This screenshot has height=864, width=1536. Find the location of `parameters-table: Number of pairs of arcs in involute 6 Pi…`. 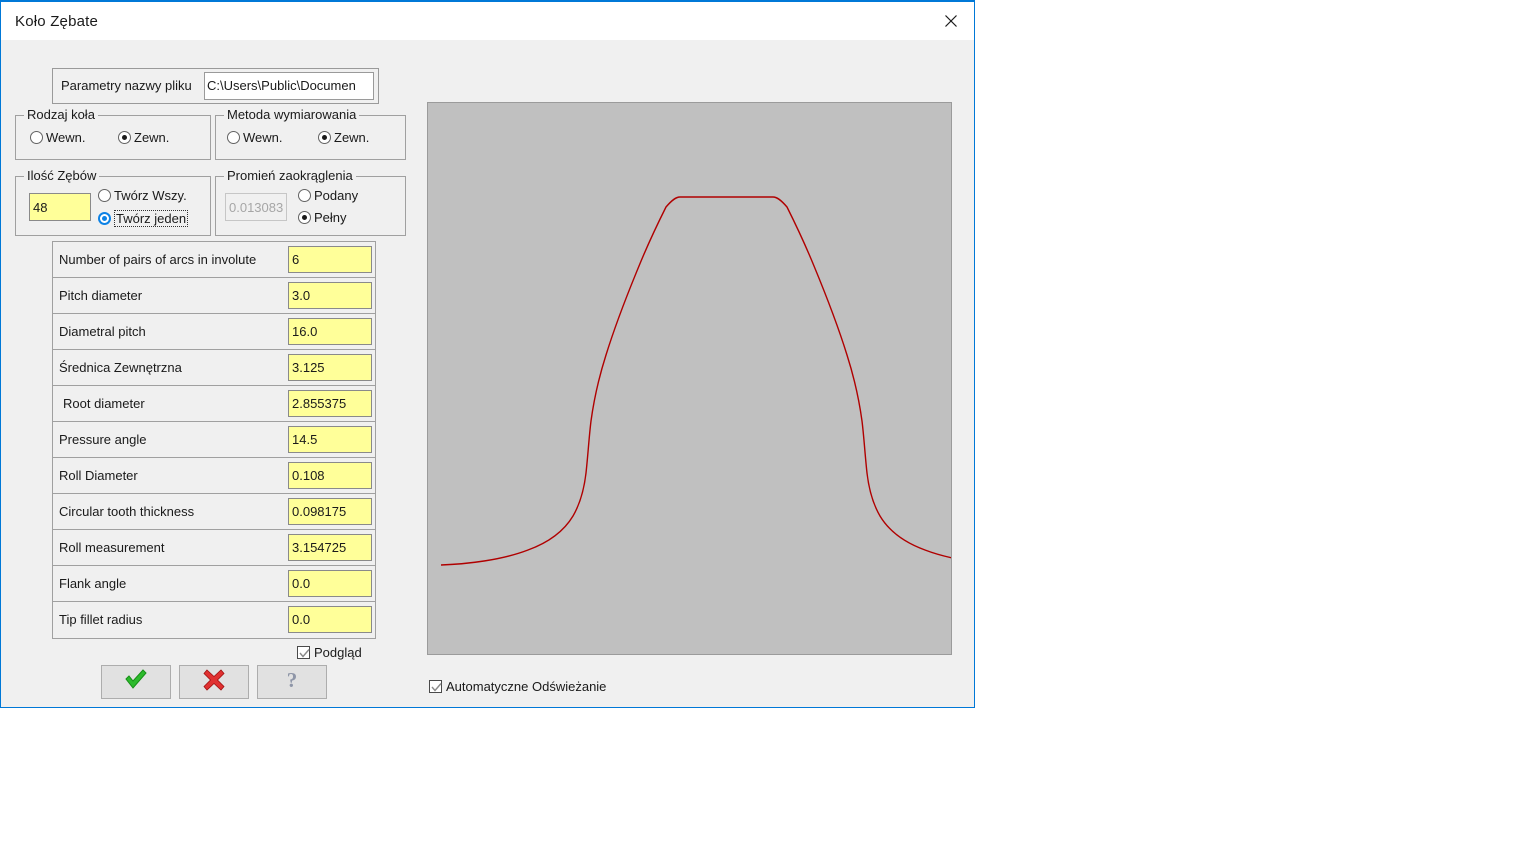

parameters-table: Number of pairs of arcs in involute 6 Pi… is located at coordinates (214, 440).